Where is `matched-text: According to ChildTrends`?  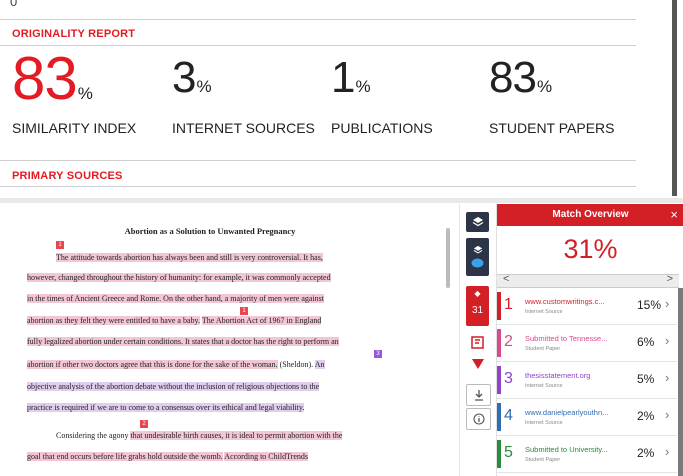
matched-text: According to ChildTrends is located at coordinates (266, 456).